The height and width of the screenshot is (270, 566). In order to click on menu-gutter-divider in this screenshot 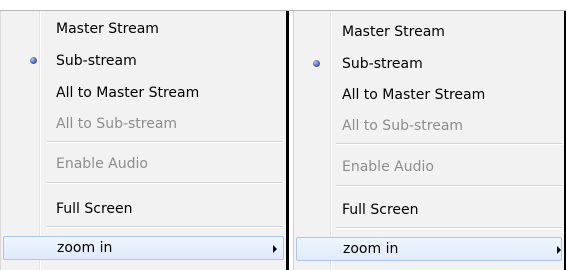, I will do `click(331, 140)`.